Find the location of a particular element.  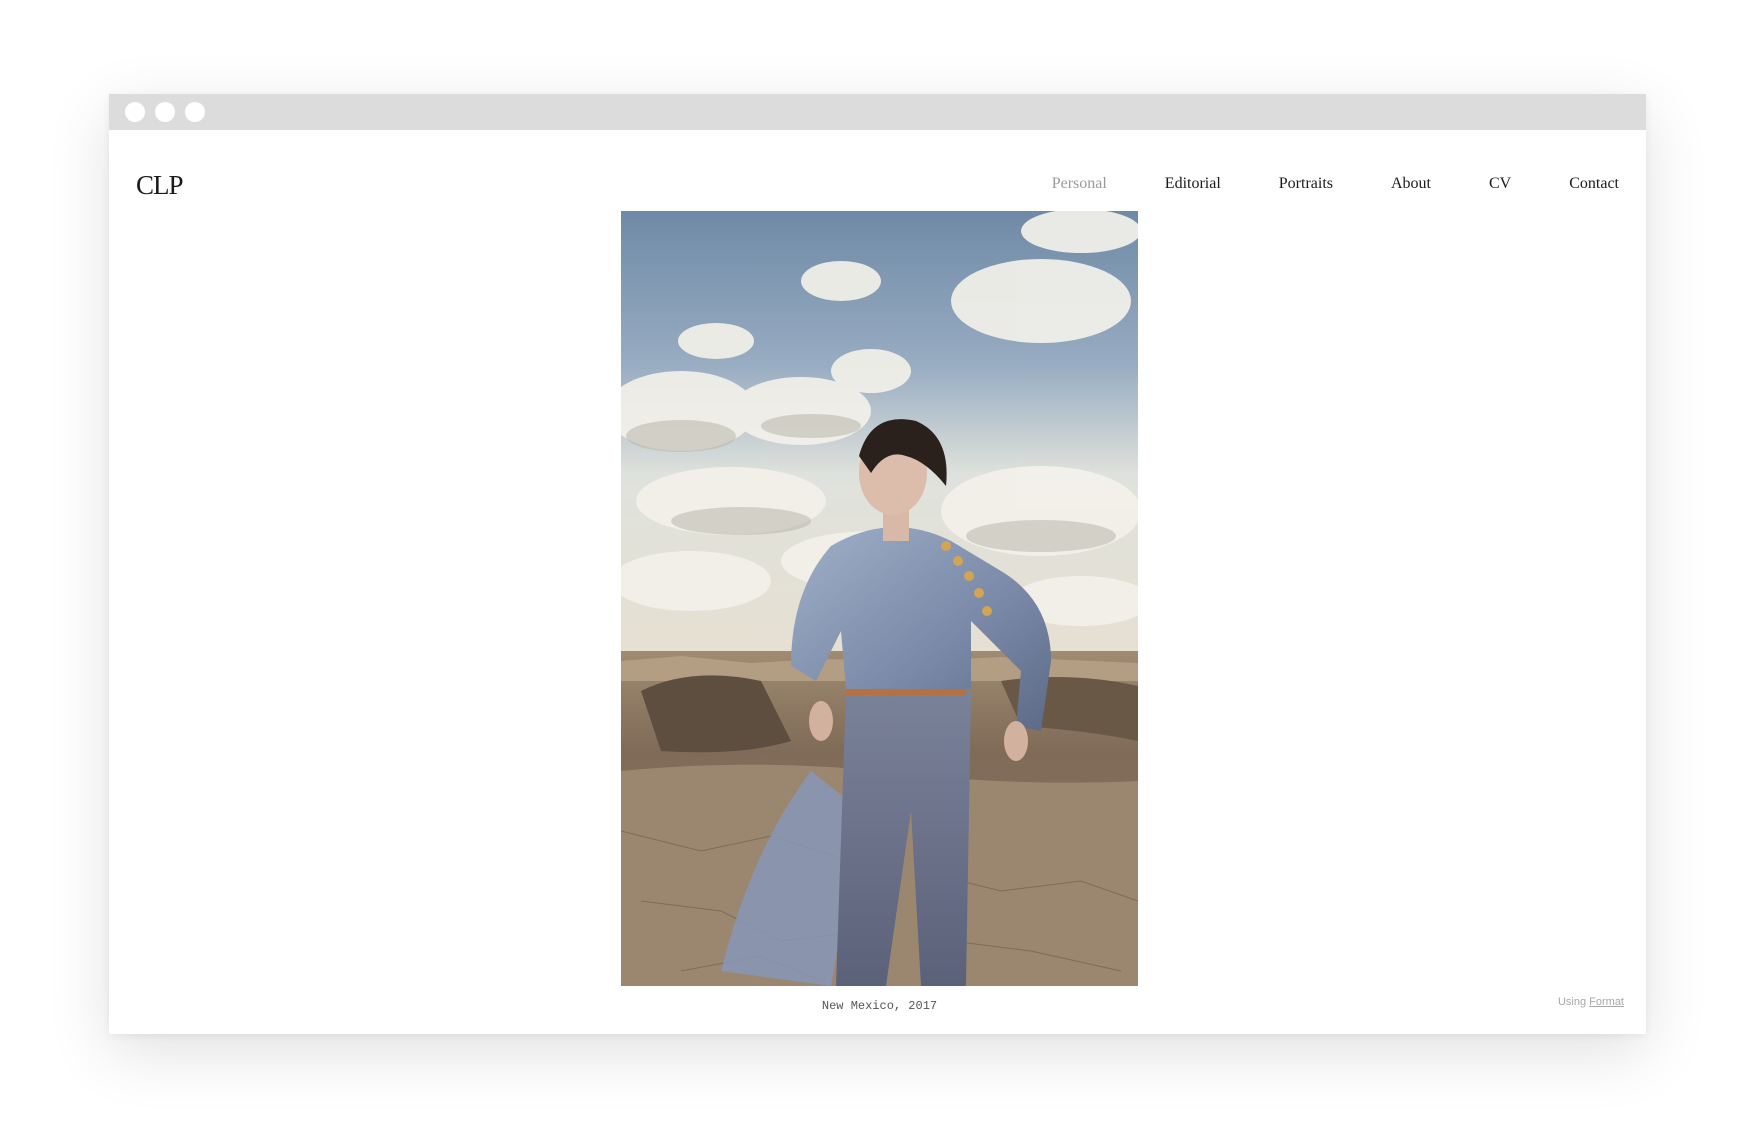

nav-item-contact: Contact is located at coordinates (1594, 184).